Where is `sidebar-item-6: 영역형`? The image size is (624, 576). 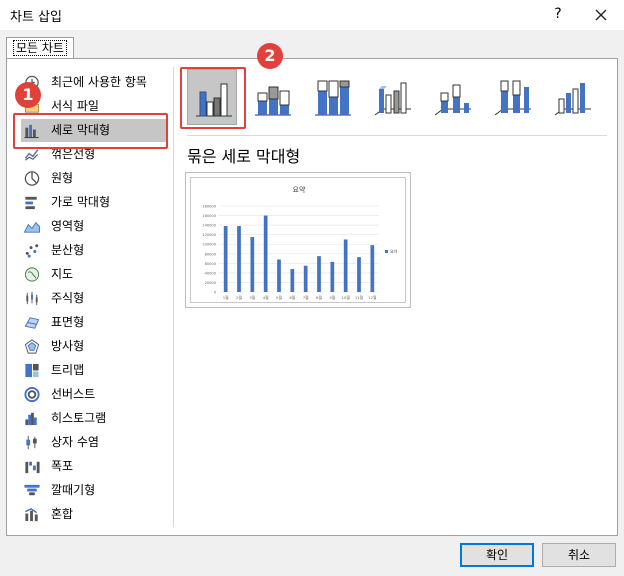 sidebar-item-6: 영역형 is located at coordinates (94, 226).